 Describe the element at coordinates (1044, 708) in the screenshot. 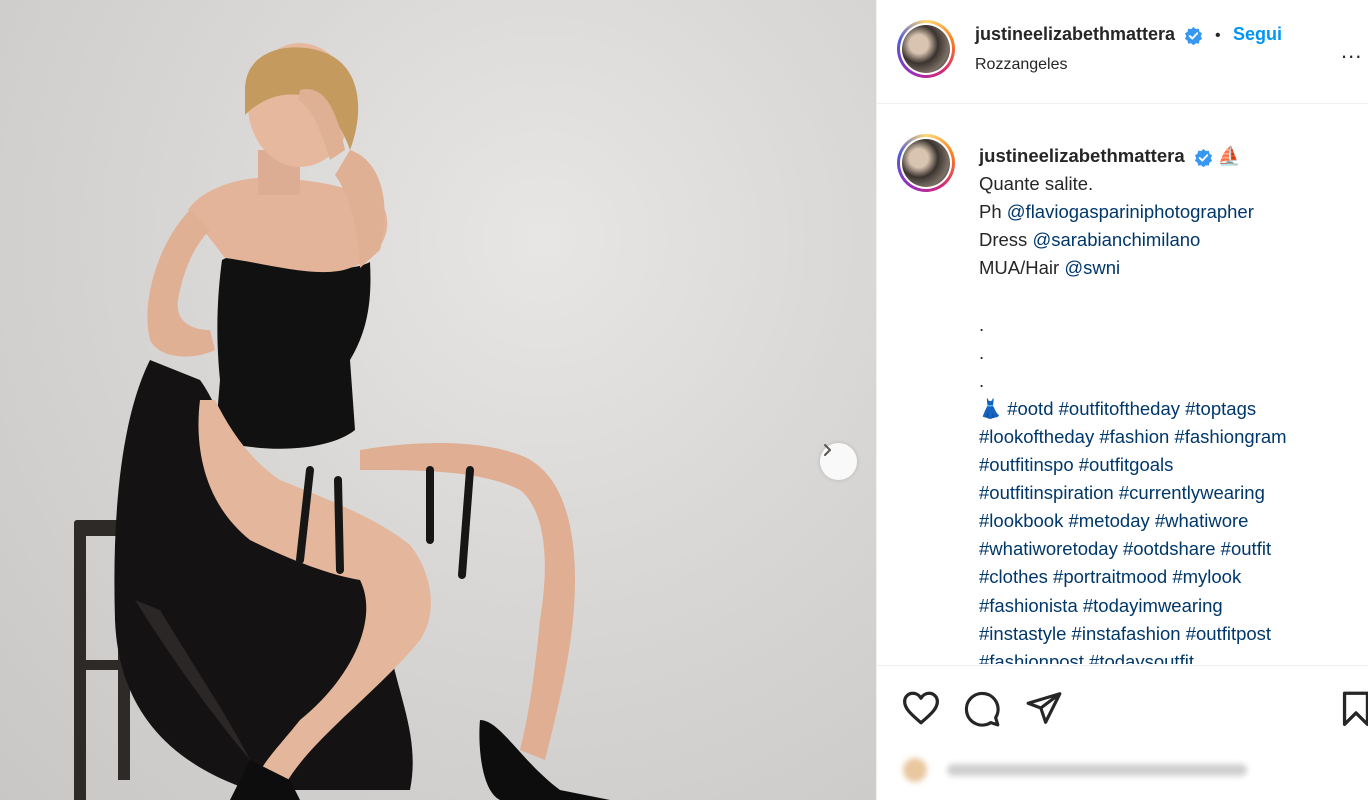

I see `send-icon` at that location.